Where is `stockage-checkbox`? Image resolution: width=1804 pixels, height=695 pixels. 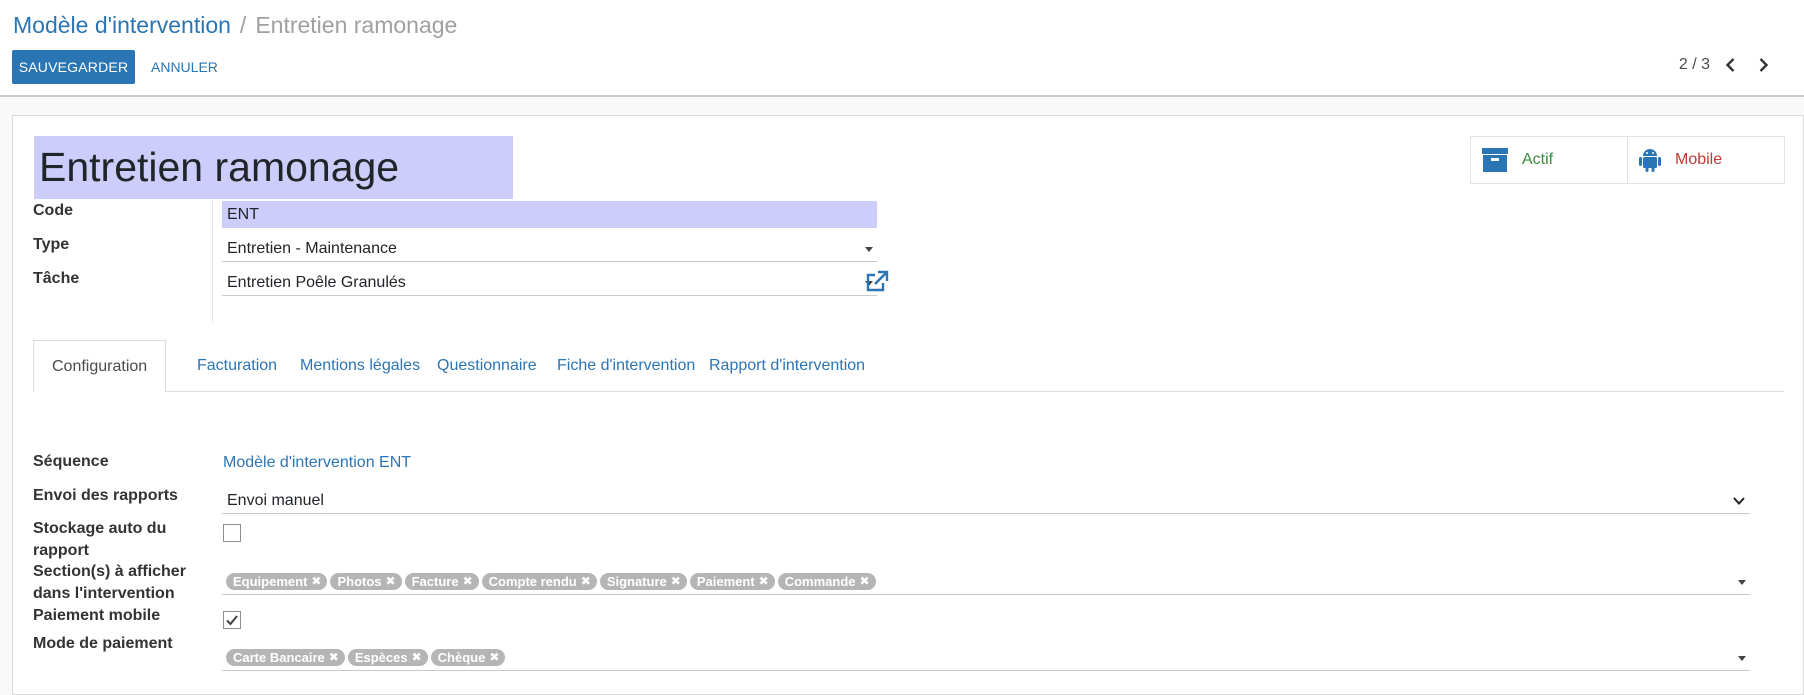
stockage-checkbox is located at coordinates (232, 533).